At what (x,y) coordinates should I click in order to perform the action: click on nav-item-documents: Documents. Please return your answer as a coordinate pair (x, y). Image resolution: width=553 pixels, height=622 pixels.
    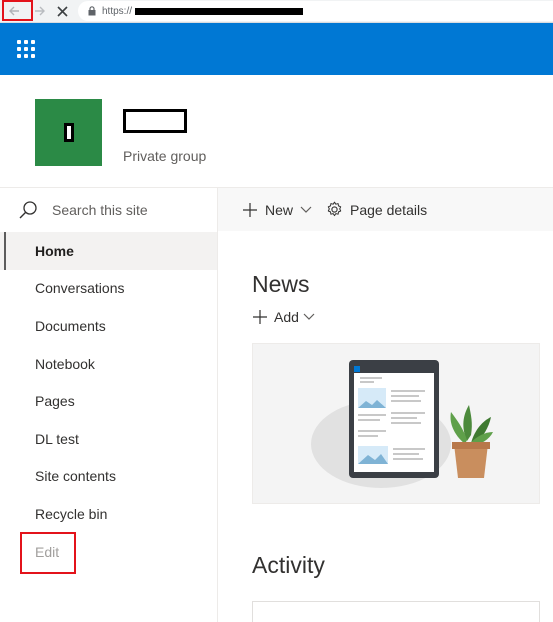
    Looking at the image, I should click on (108, 326).